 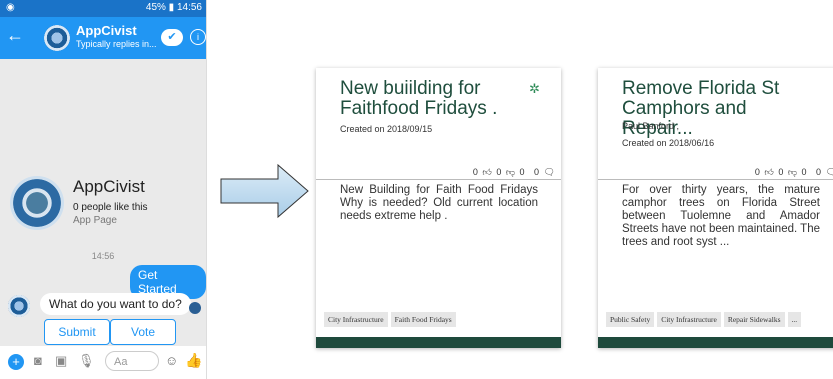 What do you see at coordinates (95, 220) in the screenshot?
I see `page-type: App Page` at bounding box center [95, 220].